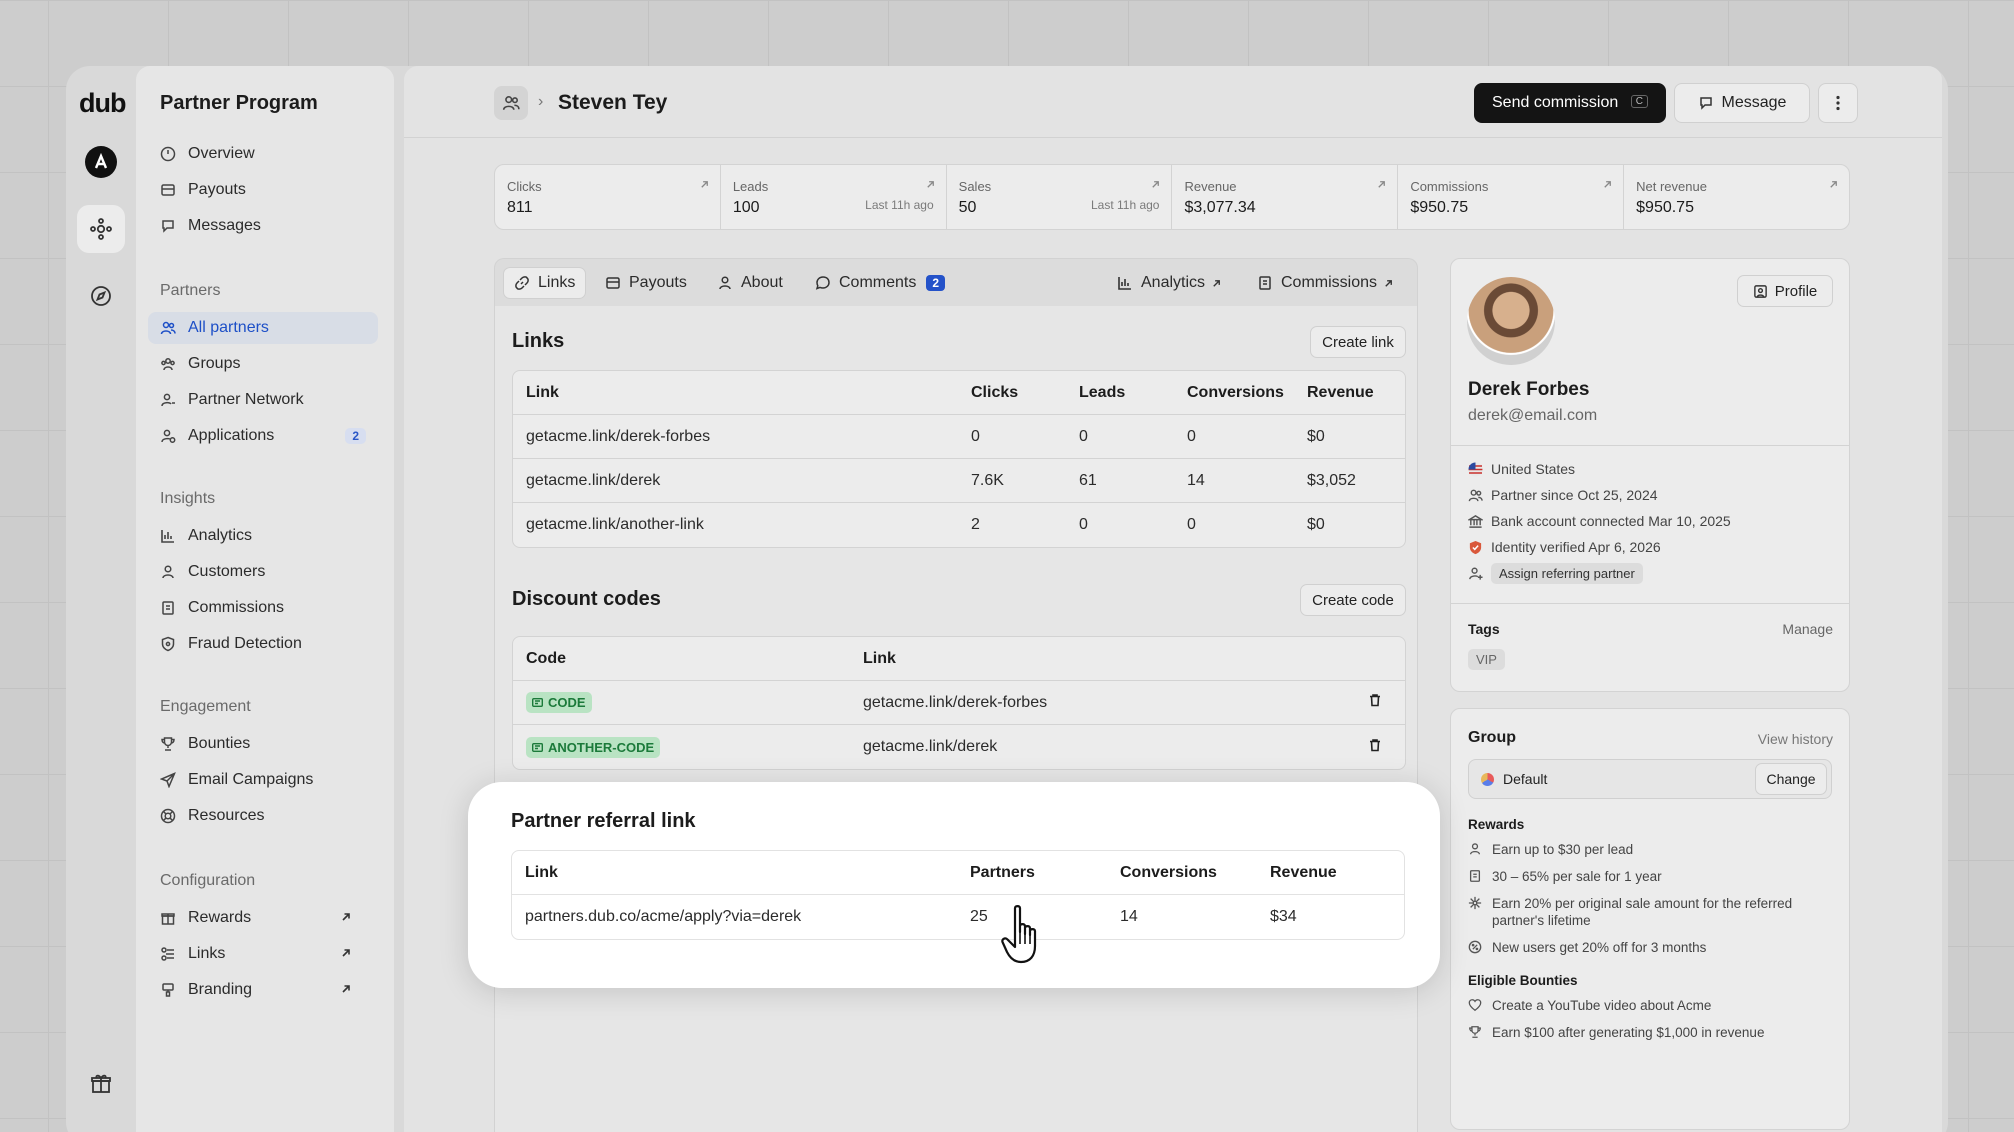  I want to click on heart-icon, so click(1475, 1005).